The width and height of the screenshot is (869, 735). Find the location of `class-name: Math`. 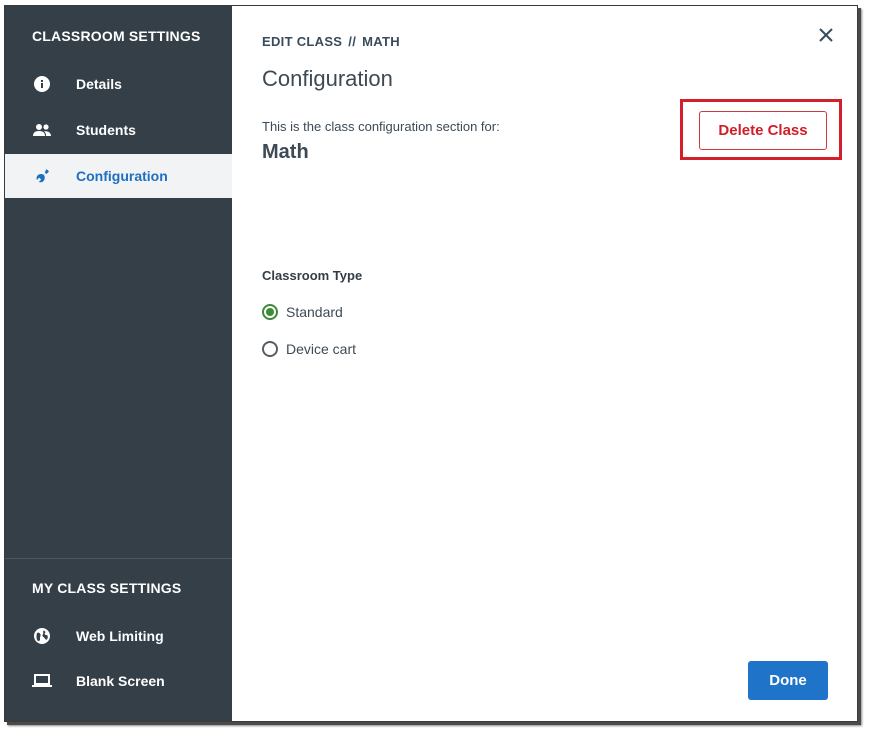

class-name: Math is located at coordinates (285, 152).